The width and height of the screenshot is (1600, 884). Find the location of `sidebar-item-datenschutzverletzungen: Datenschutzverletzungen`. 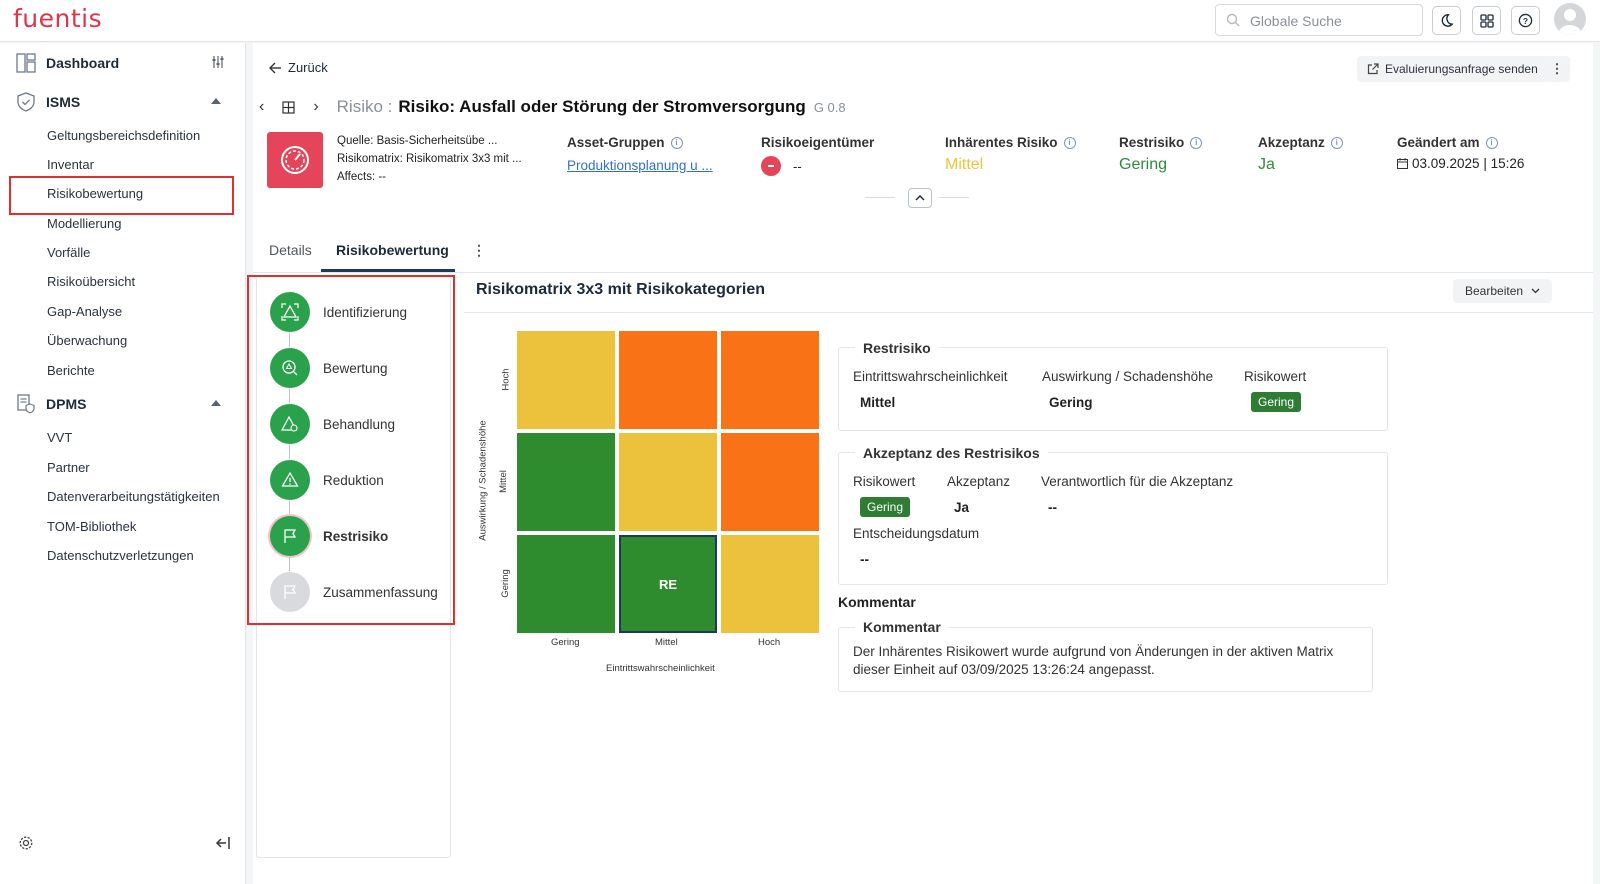

sidebar-item-datenschutzverletzungen: Datenschutzverletzungen is located at coordinates (120, 555).